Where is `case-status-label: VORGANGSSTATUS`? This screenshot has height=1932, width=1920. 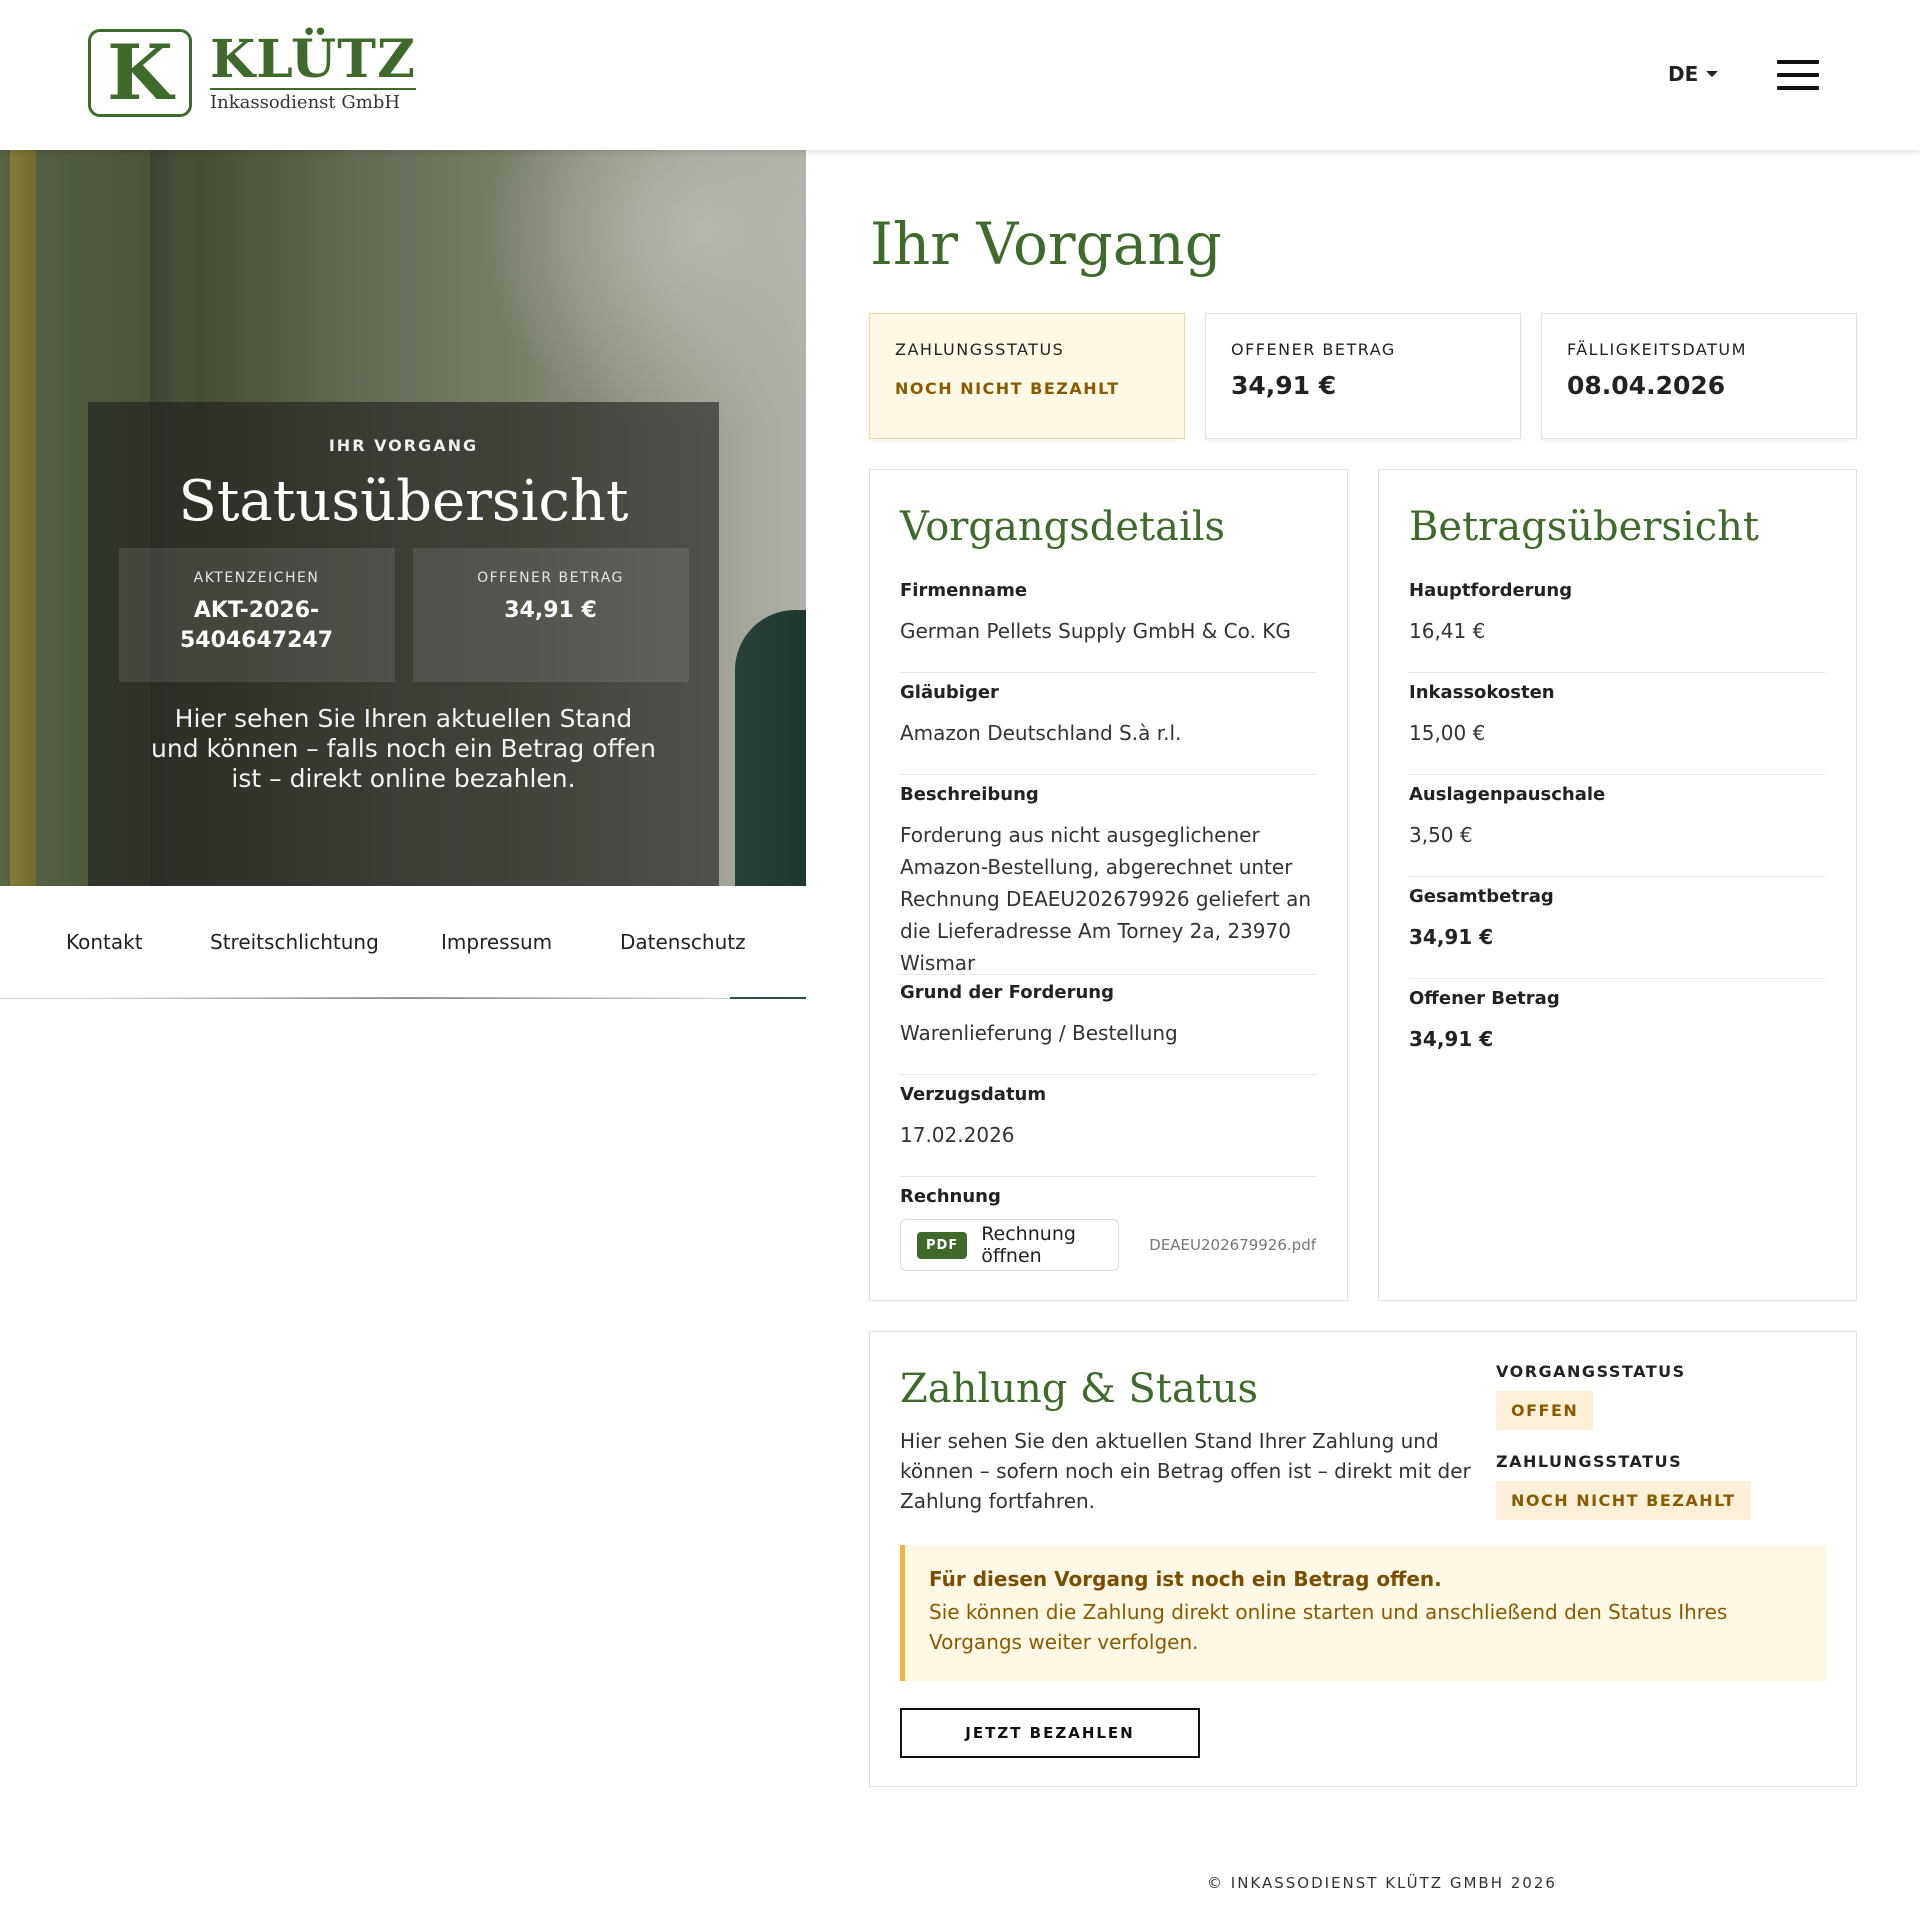
case-status-label: VORGANGSSTATUS is located at coordinates (1591, 1371).